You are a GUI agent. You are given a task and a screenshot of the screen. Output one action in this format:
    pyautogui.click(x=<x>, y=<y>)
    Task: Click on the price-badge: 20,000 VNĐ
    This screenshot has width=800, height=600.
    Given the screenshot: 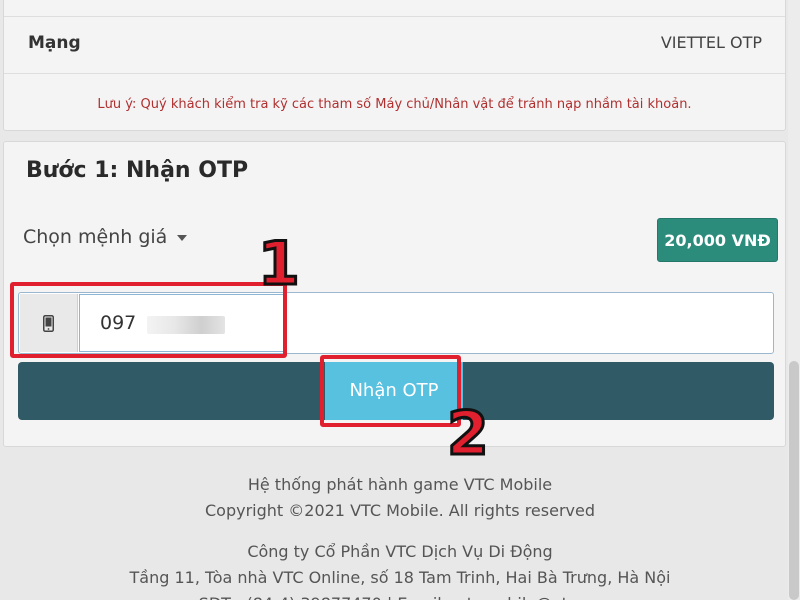 What is the action you would take?
    pyautogui.click(x=717, y=240)
    